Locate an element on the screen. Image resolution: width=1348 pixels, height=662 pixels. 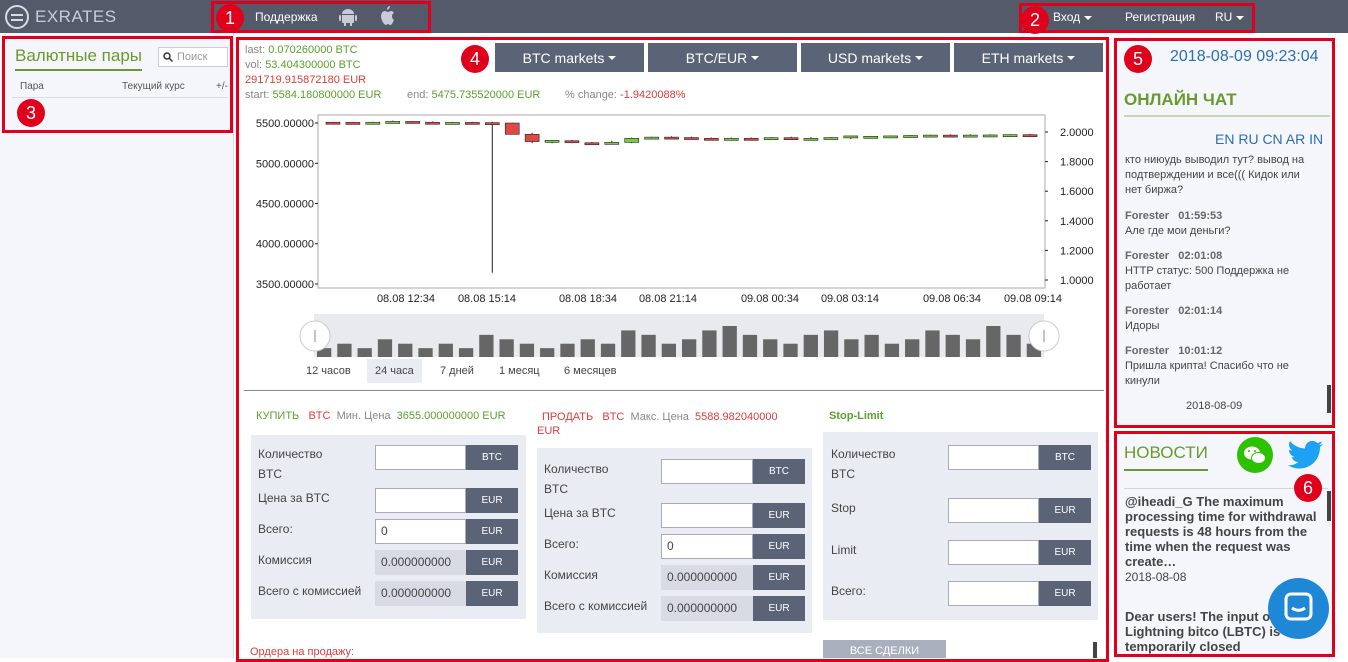
logo: EXRATES is located at coordinates (61, 17).